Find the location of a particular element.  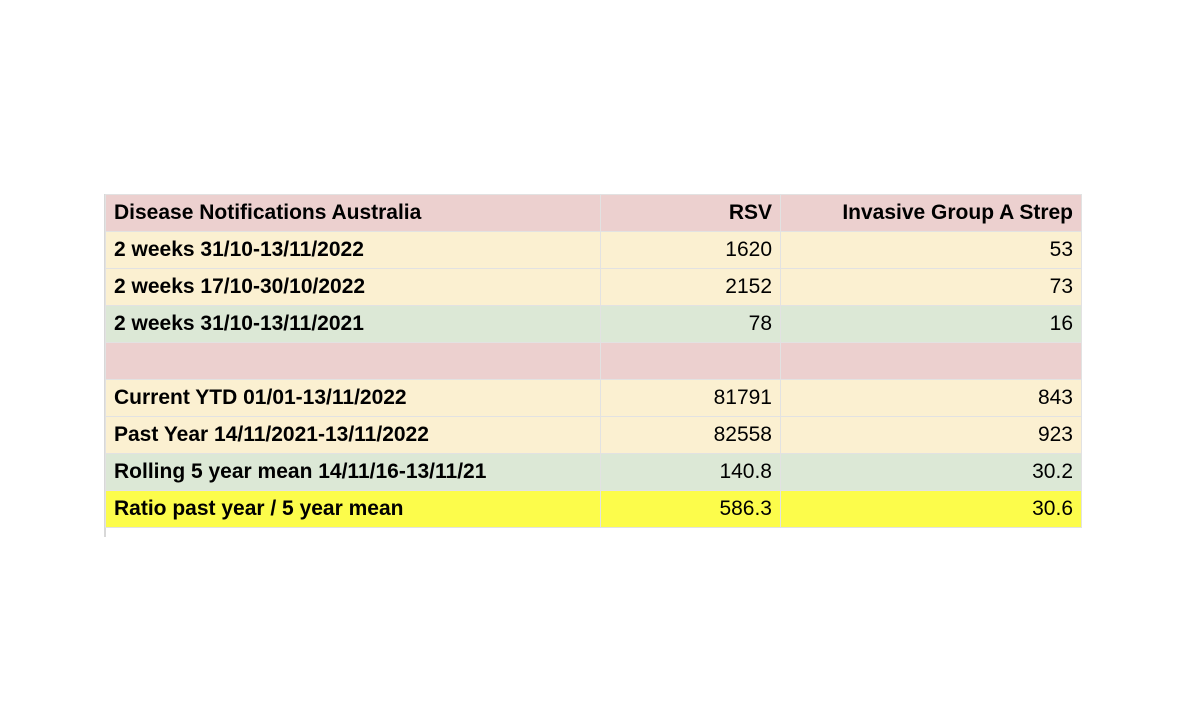

igas-value-cell: 53 is located at coordinates (931, 250).